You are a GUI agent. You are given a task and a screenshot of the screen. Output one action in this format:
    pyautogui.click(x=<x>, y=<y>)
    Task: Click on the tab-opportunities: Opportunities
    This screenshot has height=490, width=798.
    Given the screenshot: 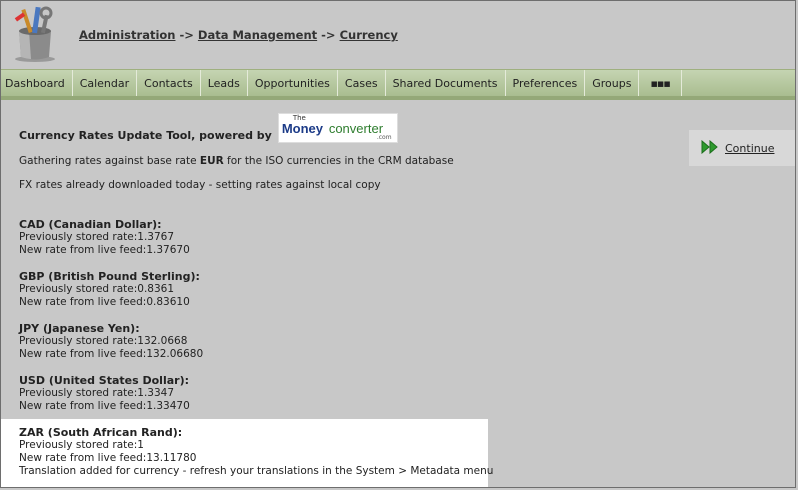 What is the action you would take?
    pyautogui.click(x=293, y=83)
    